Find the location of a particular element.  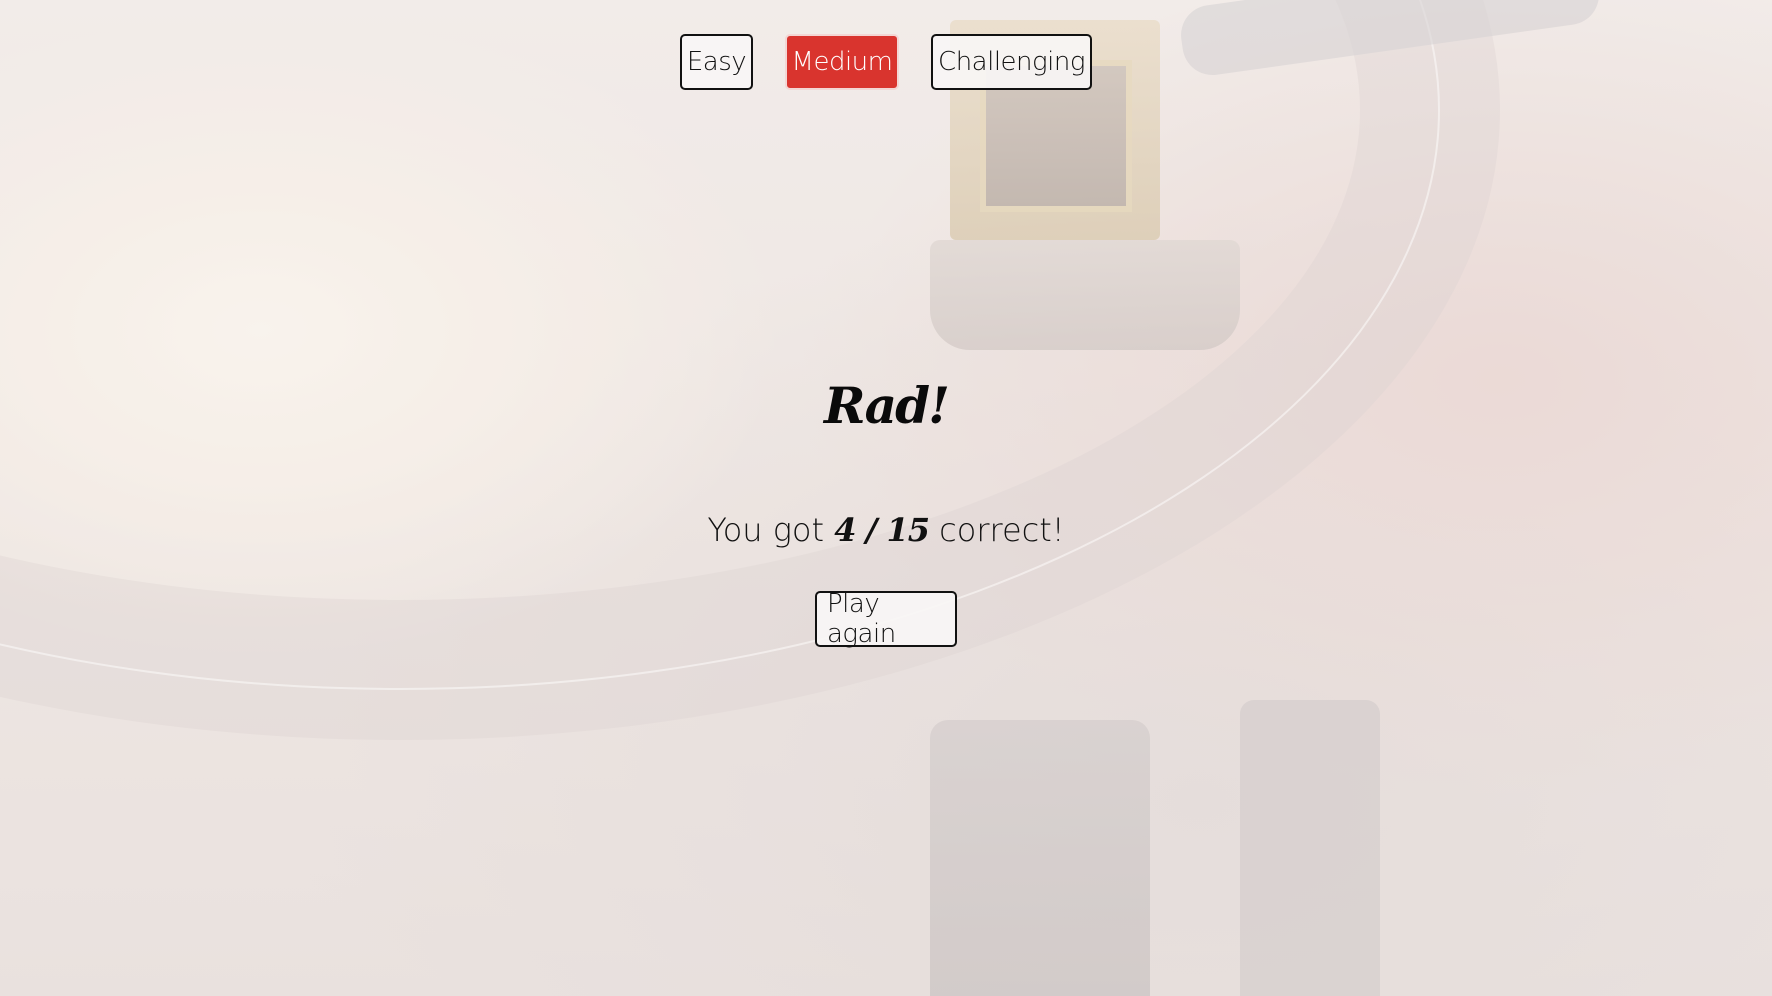

difficulty-challenging-button: Challenging is located at coordinates (1011, 62).